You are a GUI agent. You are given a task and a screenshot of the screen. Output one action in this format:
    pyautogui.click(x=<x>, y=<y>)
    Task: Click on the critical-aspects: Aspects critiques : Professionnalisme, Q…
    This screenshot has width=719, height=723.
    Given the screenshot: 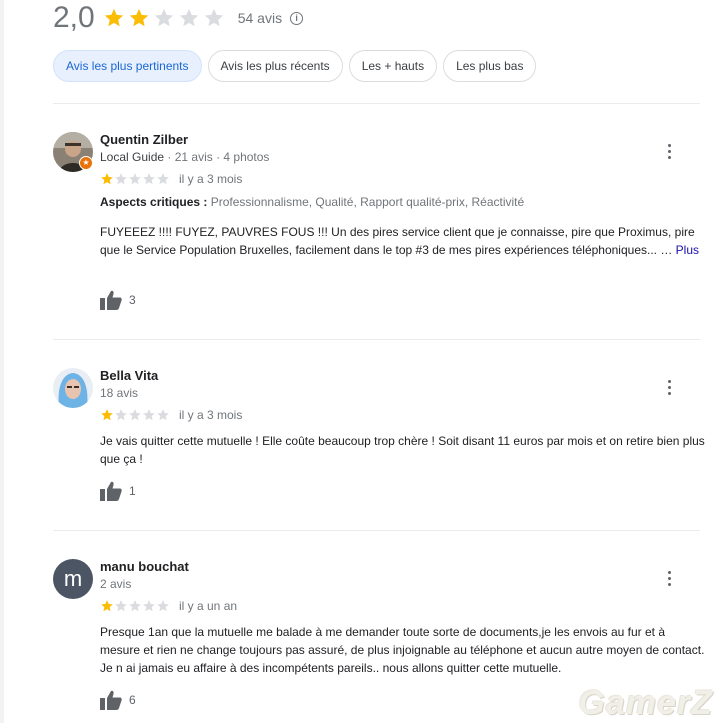 What is the action you would take?
    pyautogui.click(x=312, y=202)
    